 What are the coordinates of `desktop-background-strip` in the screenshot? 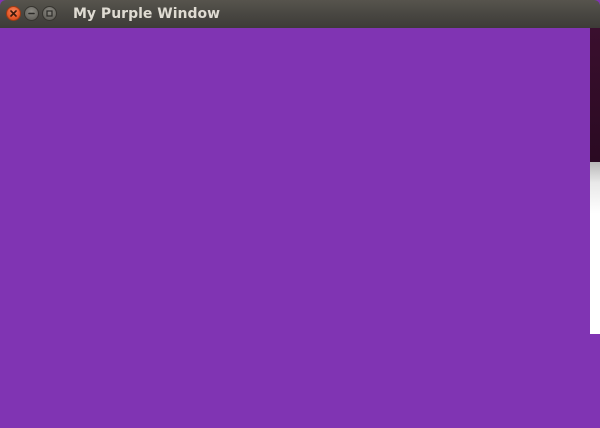 It's located at (595, 181).